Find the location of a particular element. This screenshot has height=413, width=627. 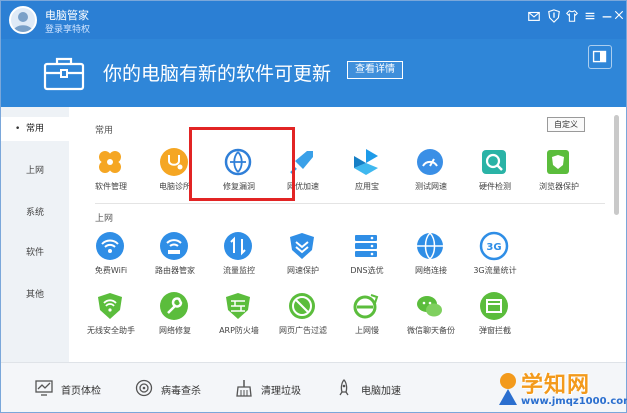

globe-icon is located at coordinates (430, 246).